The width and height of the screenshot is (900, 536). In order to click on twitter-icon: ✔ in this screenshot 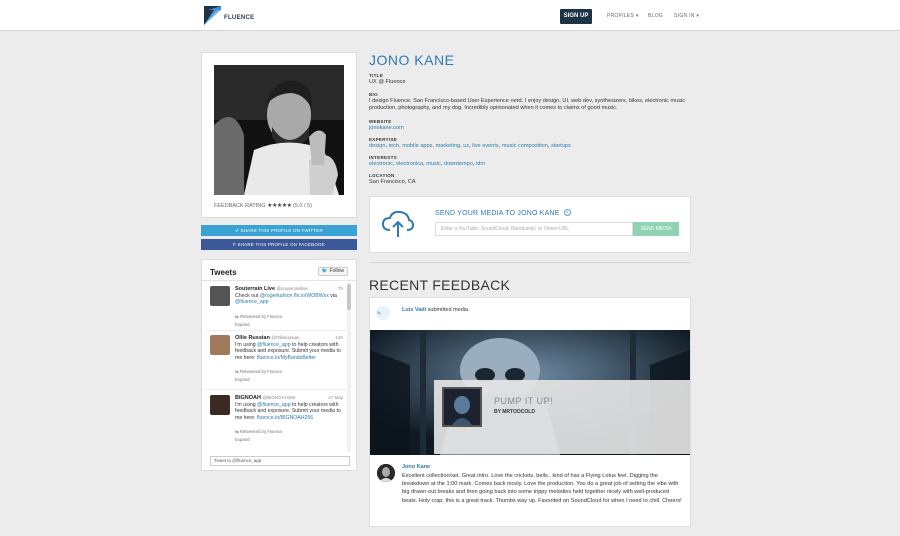, I will do `click(237, 230)`.